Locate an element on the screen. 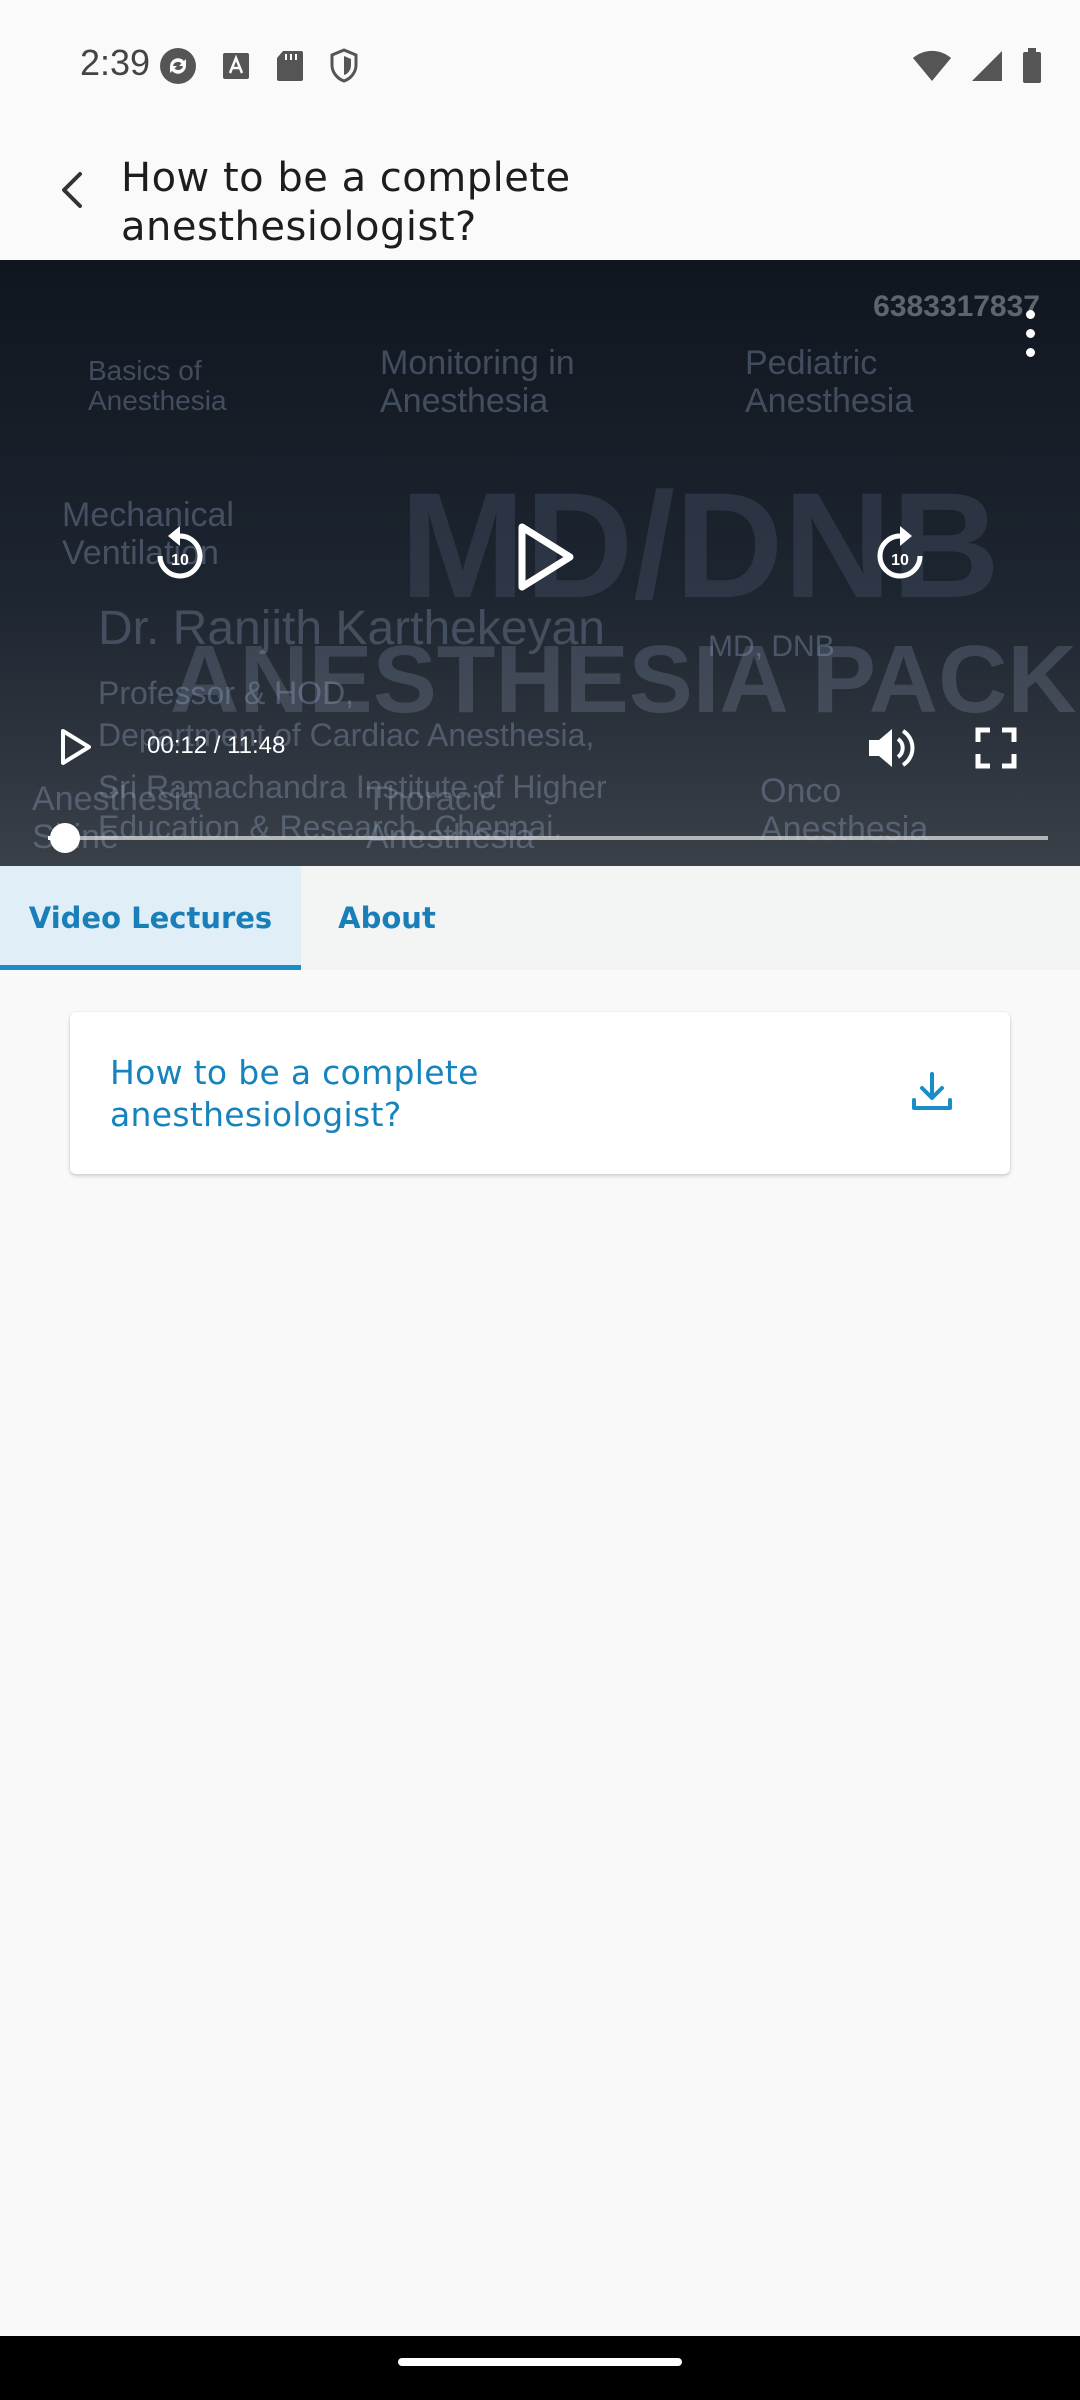  signal-icon is located at coordinates (987, 68).